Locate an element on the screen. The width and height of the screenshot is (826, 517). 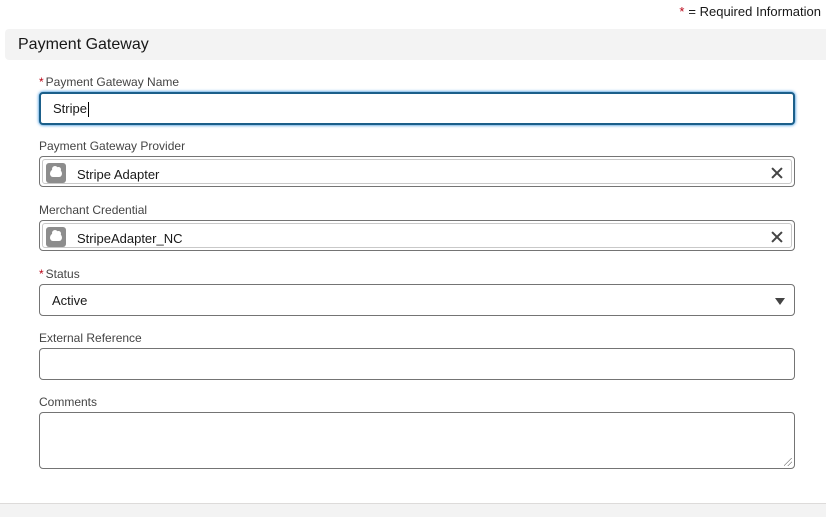
payment-gateway-provider-lookup: Stripe Adapter is located at coordinates (417, 171).